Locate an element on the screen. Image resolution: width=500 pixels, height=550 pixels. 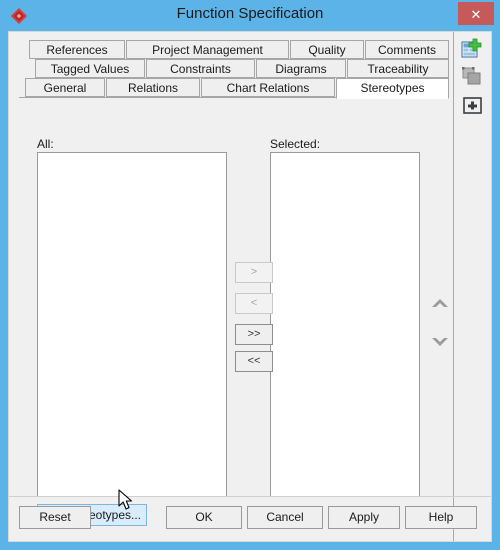
reset-button: Reset is located at coordinates (55, 517).